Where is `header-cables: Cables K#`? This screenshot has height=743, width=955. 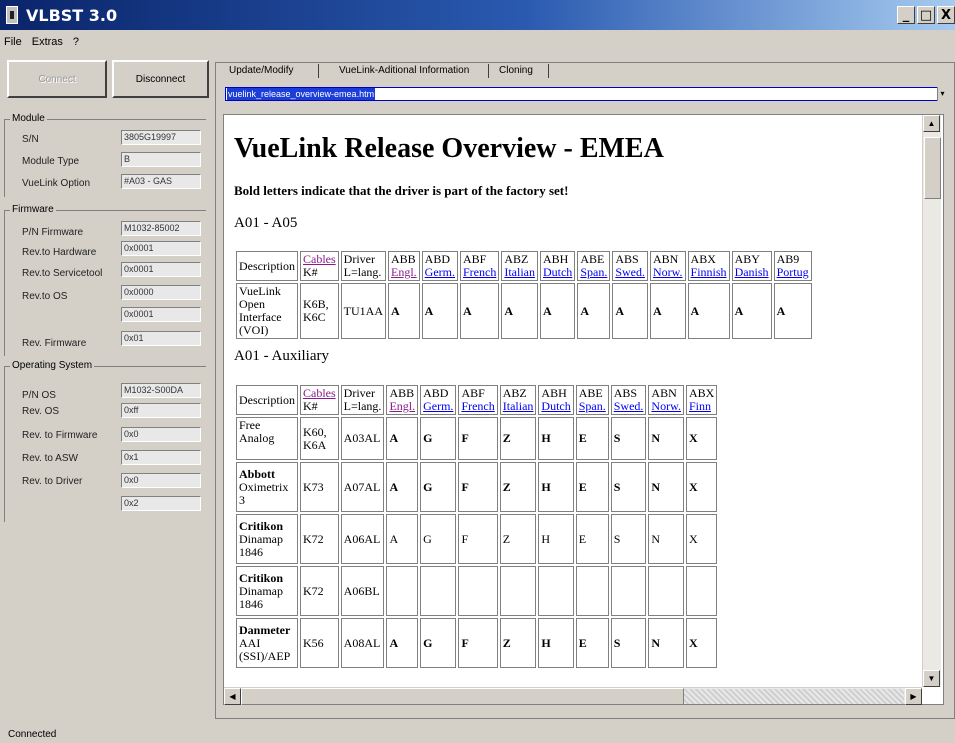
header-cables: Cables K# is located at coordinates (319, 266).